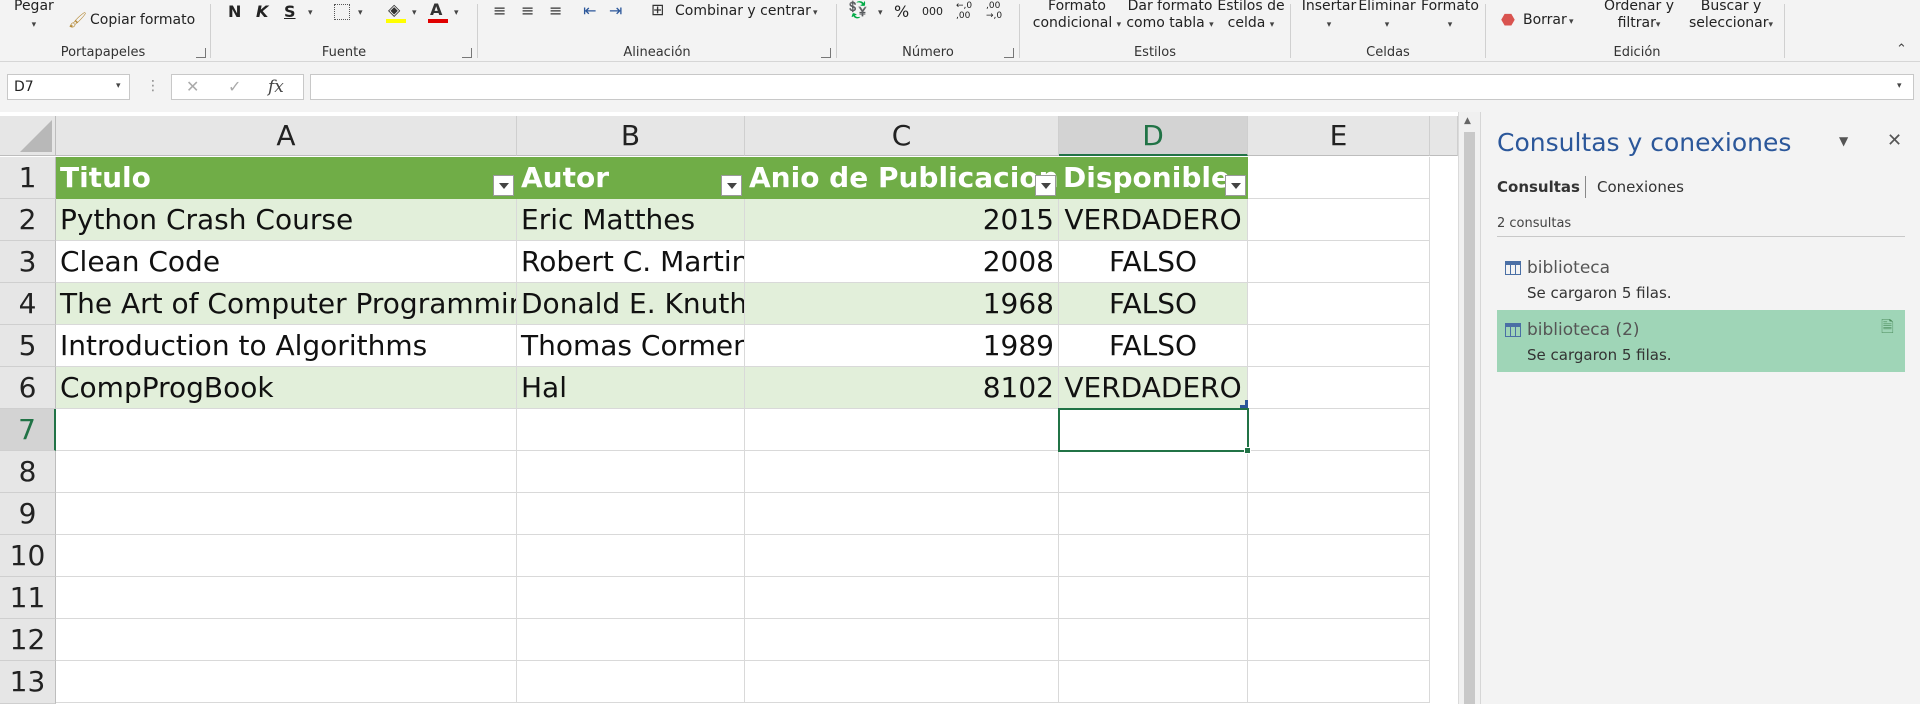 This screenshot has width=1920, height=704. What do you see at coordinates (28, 472) in the screenshot?
I see `row-header-8: 8` at bounding box center [28, 472].